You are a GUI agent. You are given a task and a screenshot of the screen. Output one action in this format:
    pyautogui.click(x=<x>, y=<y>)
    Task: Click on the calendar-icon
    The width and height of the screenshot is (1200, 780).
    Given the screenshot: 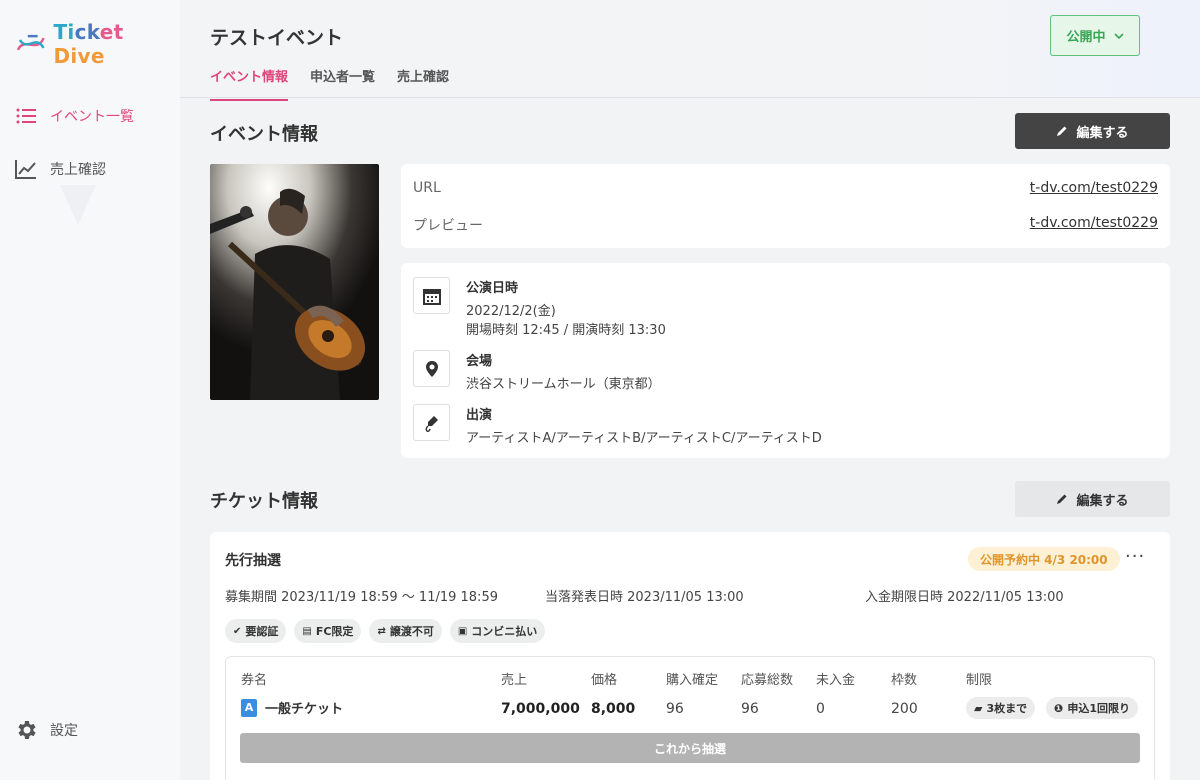 What is the action you would take?
    pyautogui.click(x=431, y=295)
    